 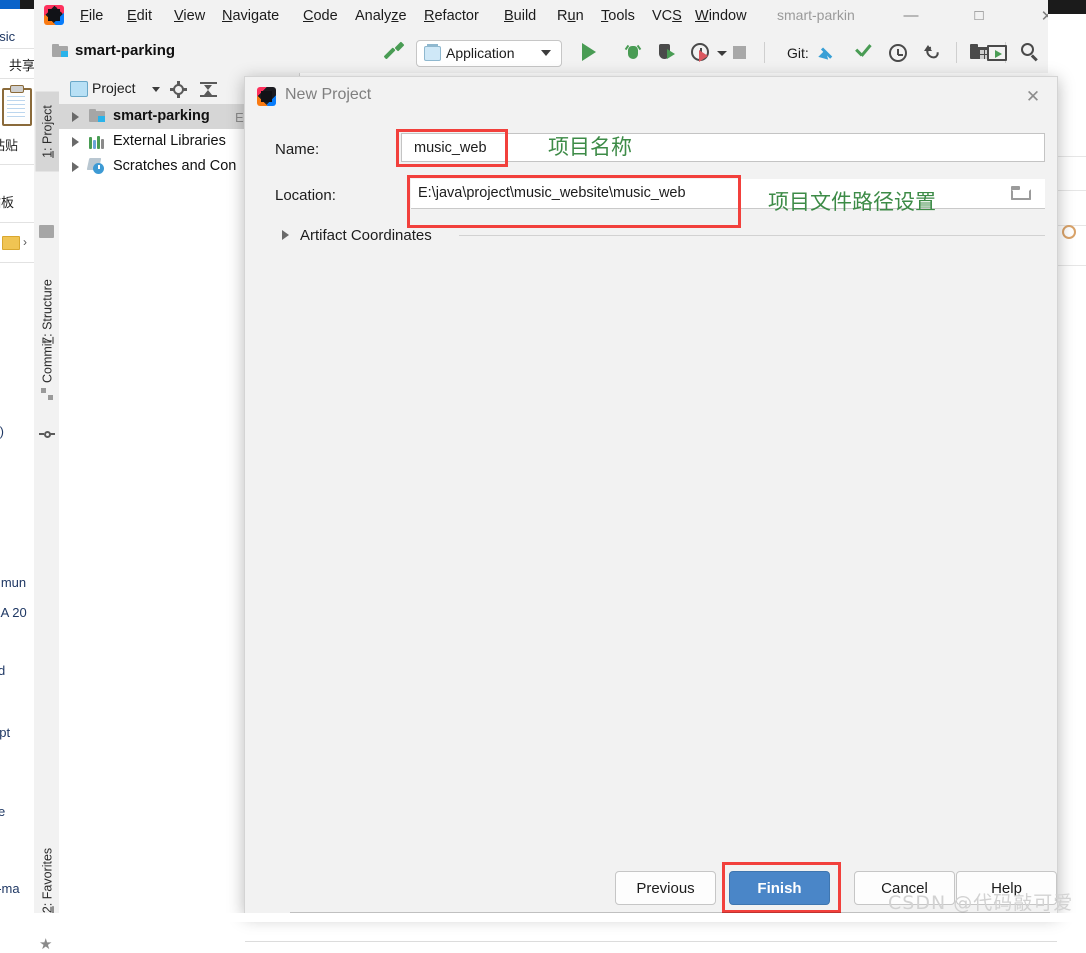 I want to click on location-field-label: Location:, so click(x=305, y=195).